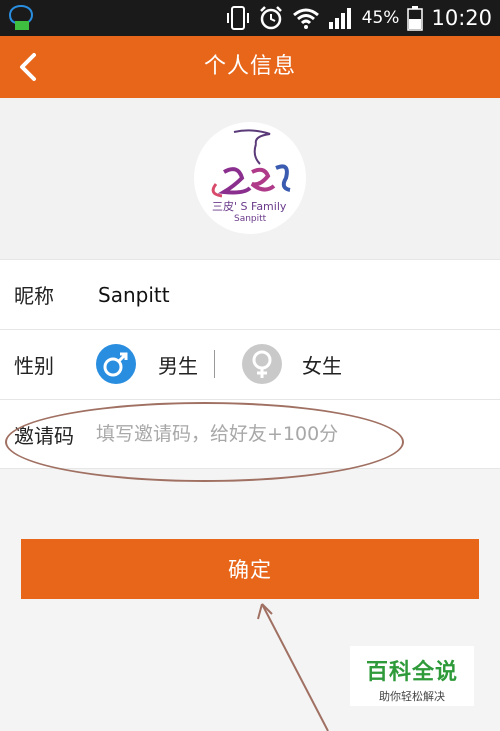 This screenshot has width=500, height=731. I want to click on app-bar: 个人信息, so click(250, 67).